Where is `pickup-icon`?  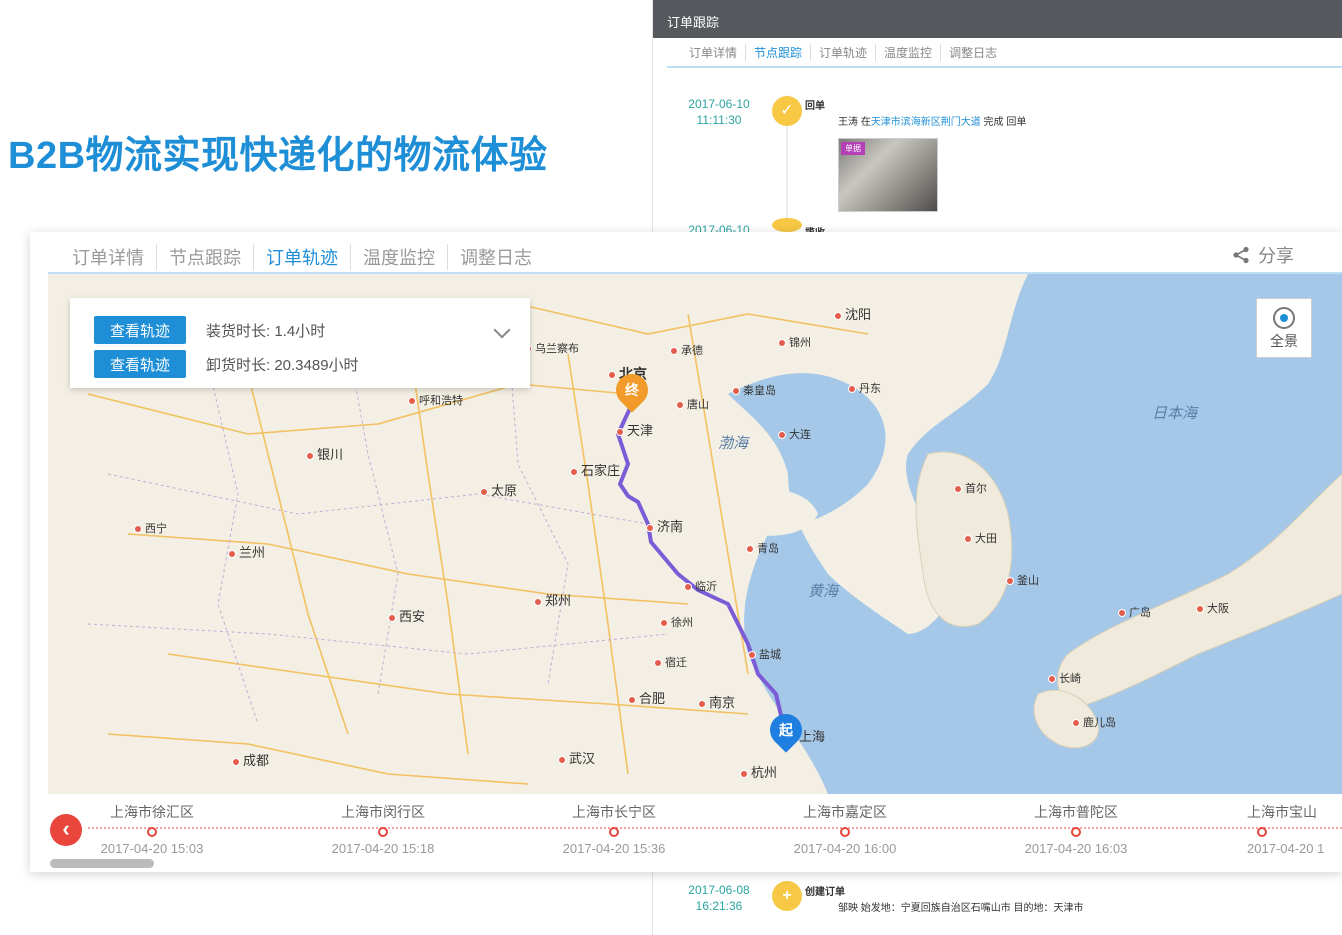
pickup-icon is located at coordinates (787, 225).